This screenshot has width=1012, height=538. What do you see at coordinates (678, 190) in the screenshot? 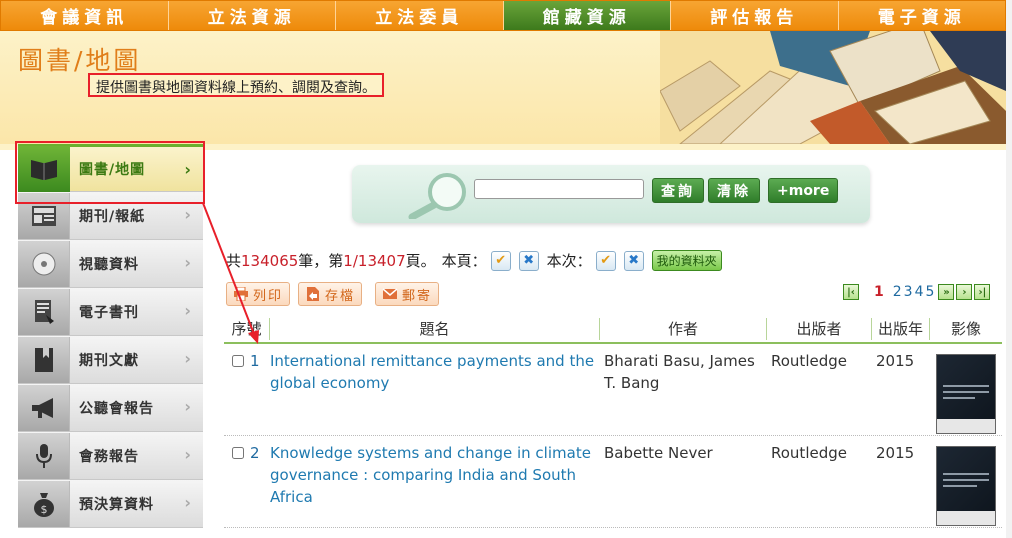
I see `query-button: 查詢` at bounding box center [678, 190].